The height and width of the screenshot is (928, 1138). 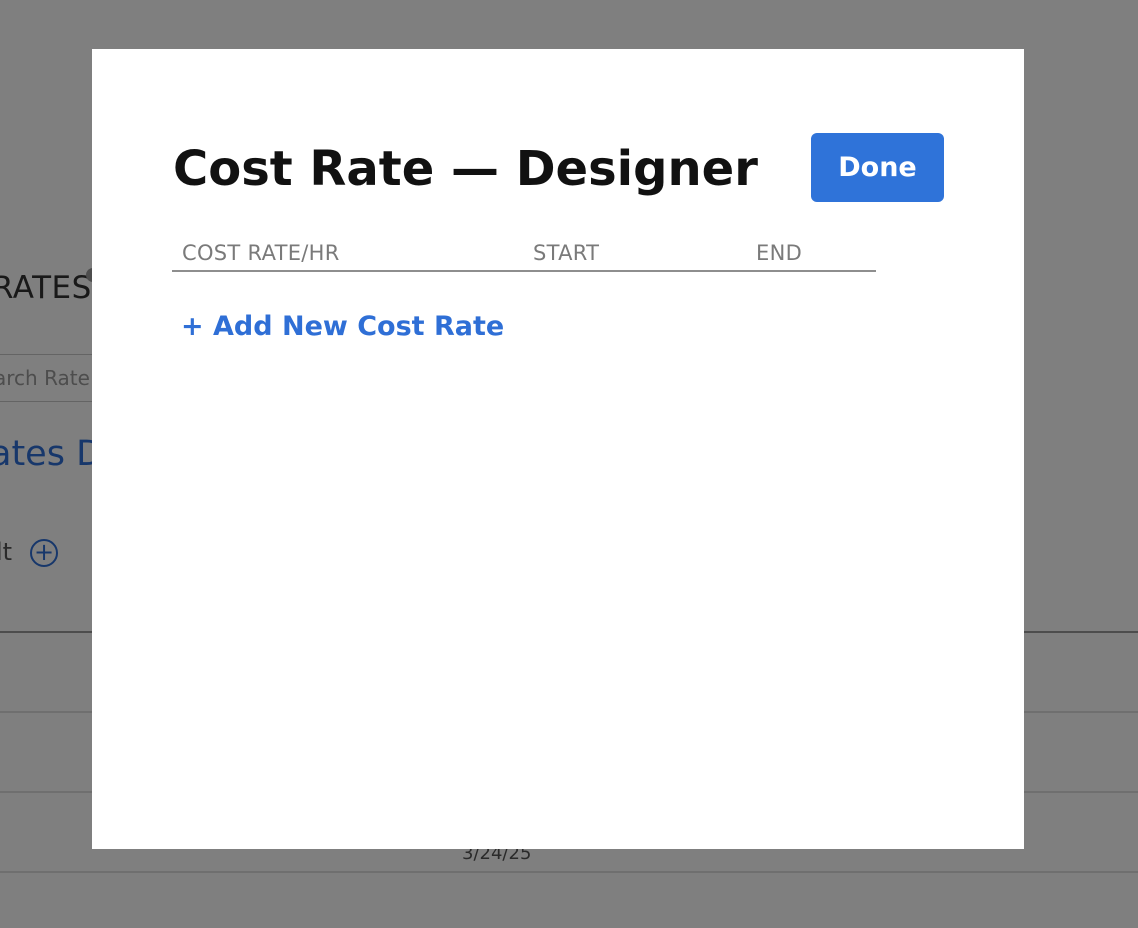 I want to click on column-header-cost-rate: COST RATE/HR, so click(x=261, y=253).